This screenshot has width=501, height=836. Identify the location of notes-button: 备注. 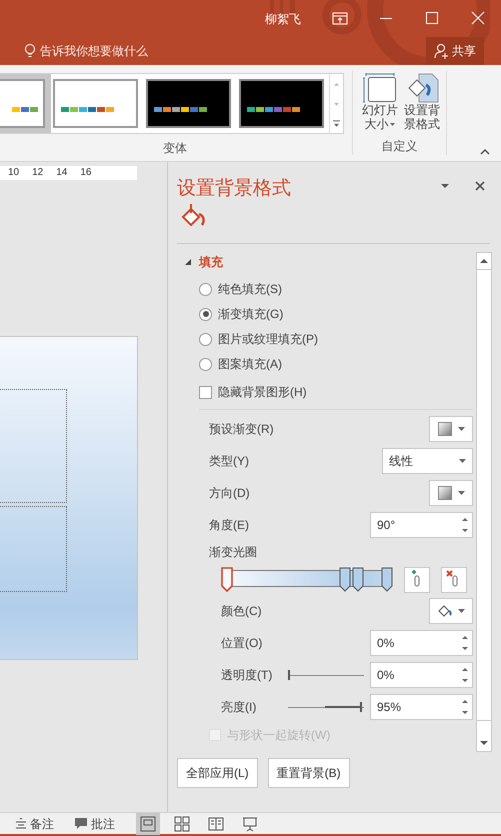
(34, 823).